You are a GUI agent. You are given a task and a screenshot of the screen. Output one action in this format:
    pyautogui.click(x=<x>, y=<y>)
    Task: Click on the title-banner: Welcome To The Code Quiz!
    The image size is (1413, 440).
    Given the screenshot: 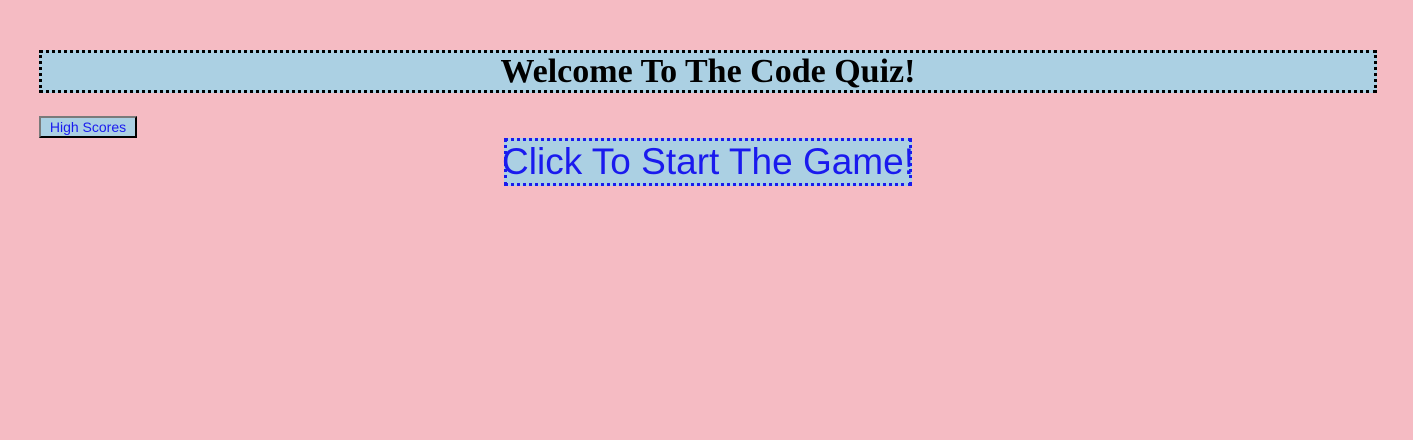 What is the action you would take?
    pyautogui.click(x=708, y=71)
    